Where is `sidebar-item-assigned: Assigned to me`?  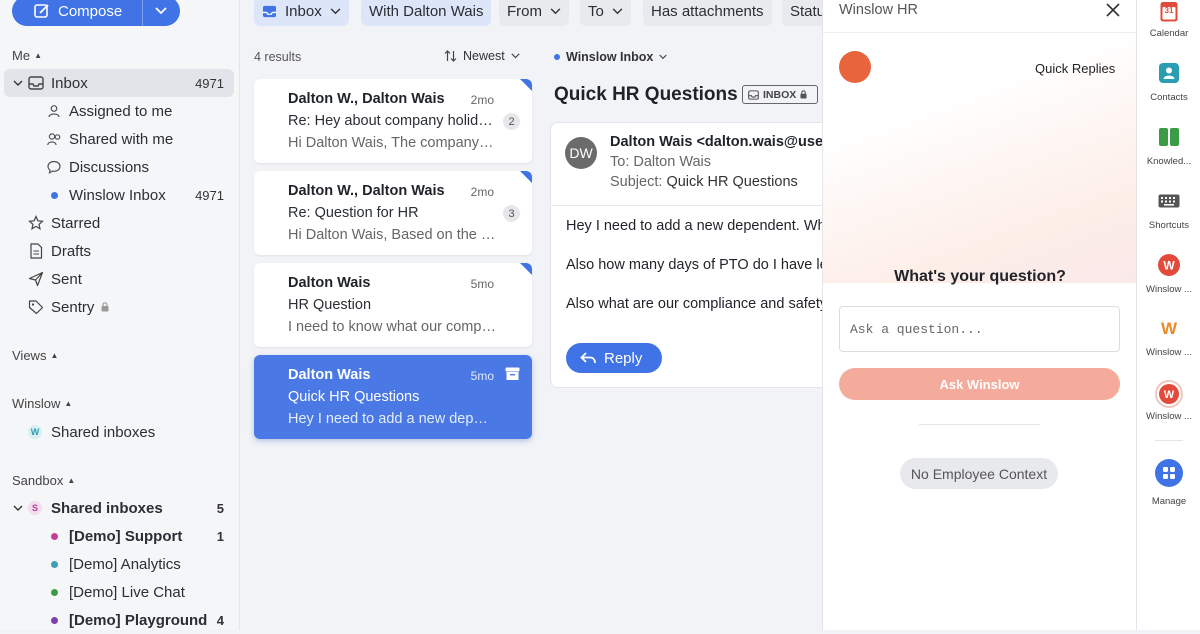
sidebar-item-assigned: Assigned to me is located at coordinates (119, 111).